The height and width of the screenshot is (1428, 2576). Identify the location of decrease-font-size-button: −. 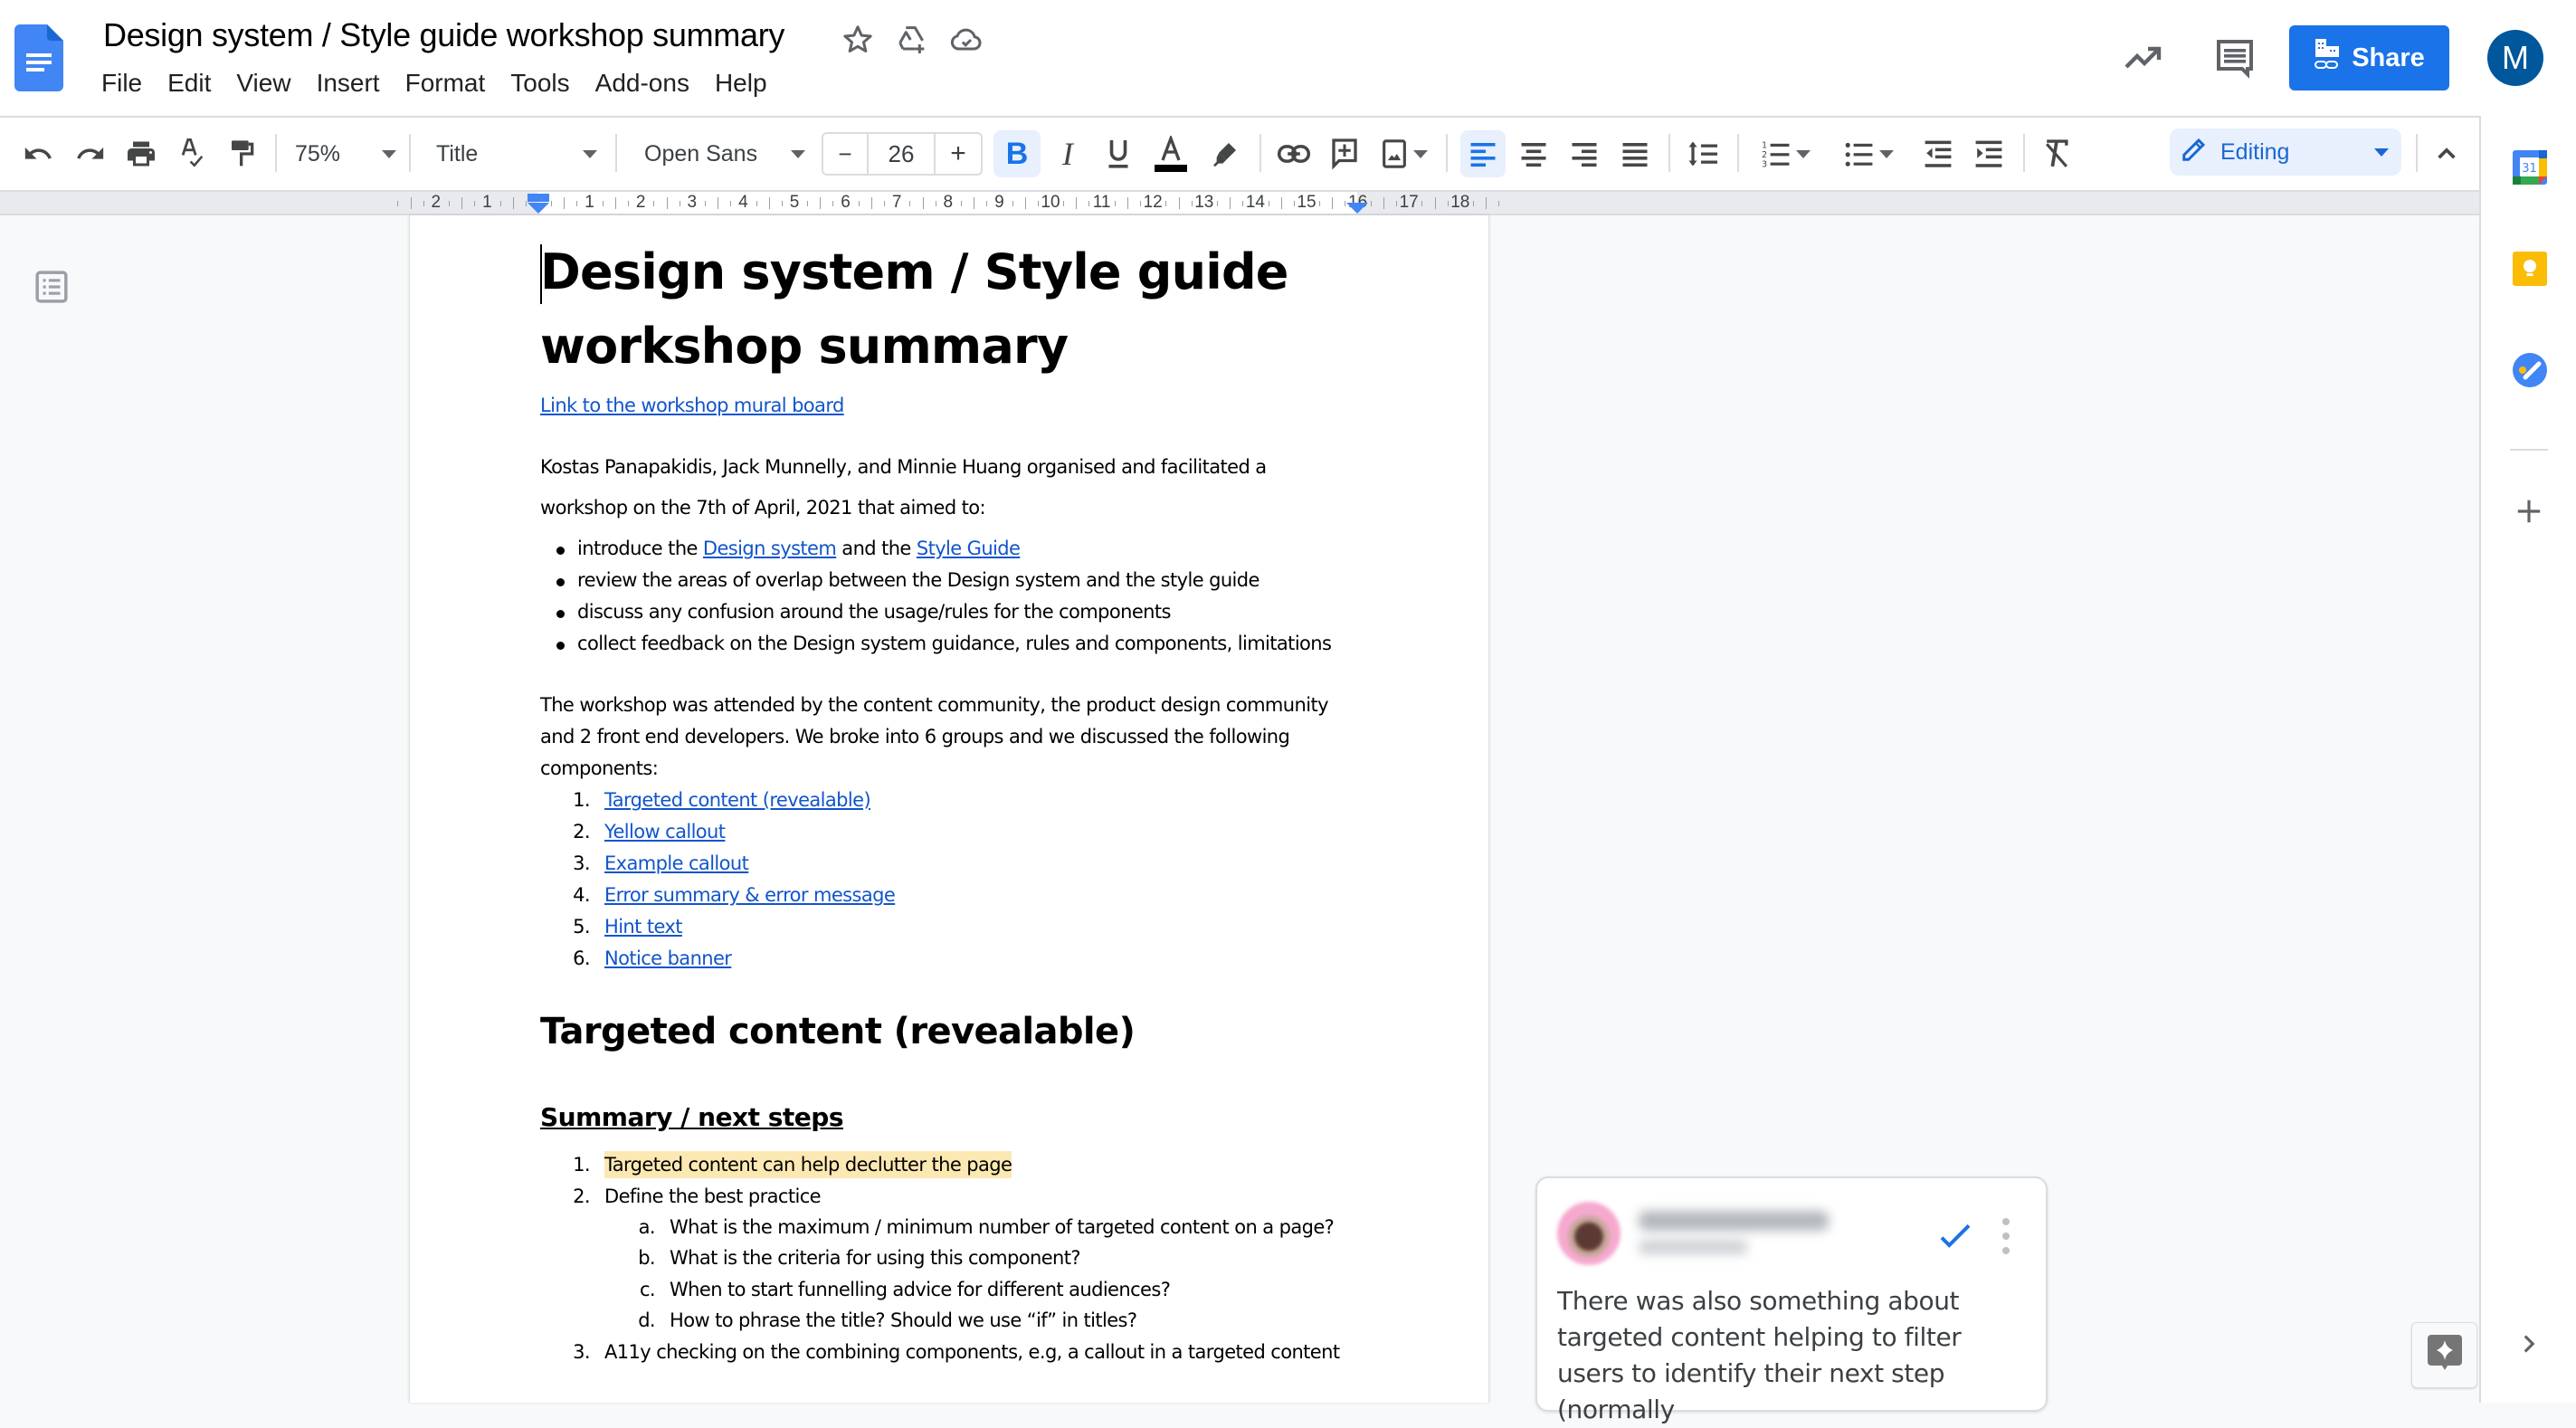
(846, 154).